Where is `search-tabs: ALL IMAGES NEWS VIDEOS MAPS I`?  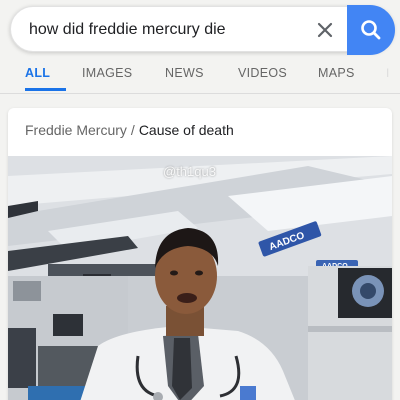
search-tabs: ALL IMAGES NEWS VIDEOS MAPS I is located at coordinates (200, 76).